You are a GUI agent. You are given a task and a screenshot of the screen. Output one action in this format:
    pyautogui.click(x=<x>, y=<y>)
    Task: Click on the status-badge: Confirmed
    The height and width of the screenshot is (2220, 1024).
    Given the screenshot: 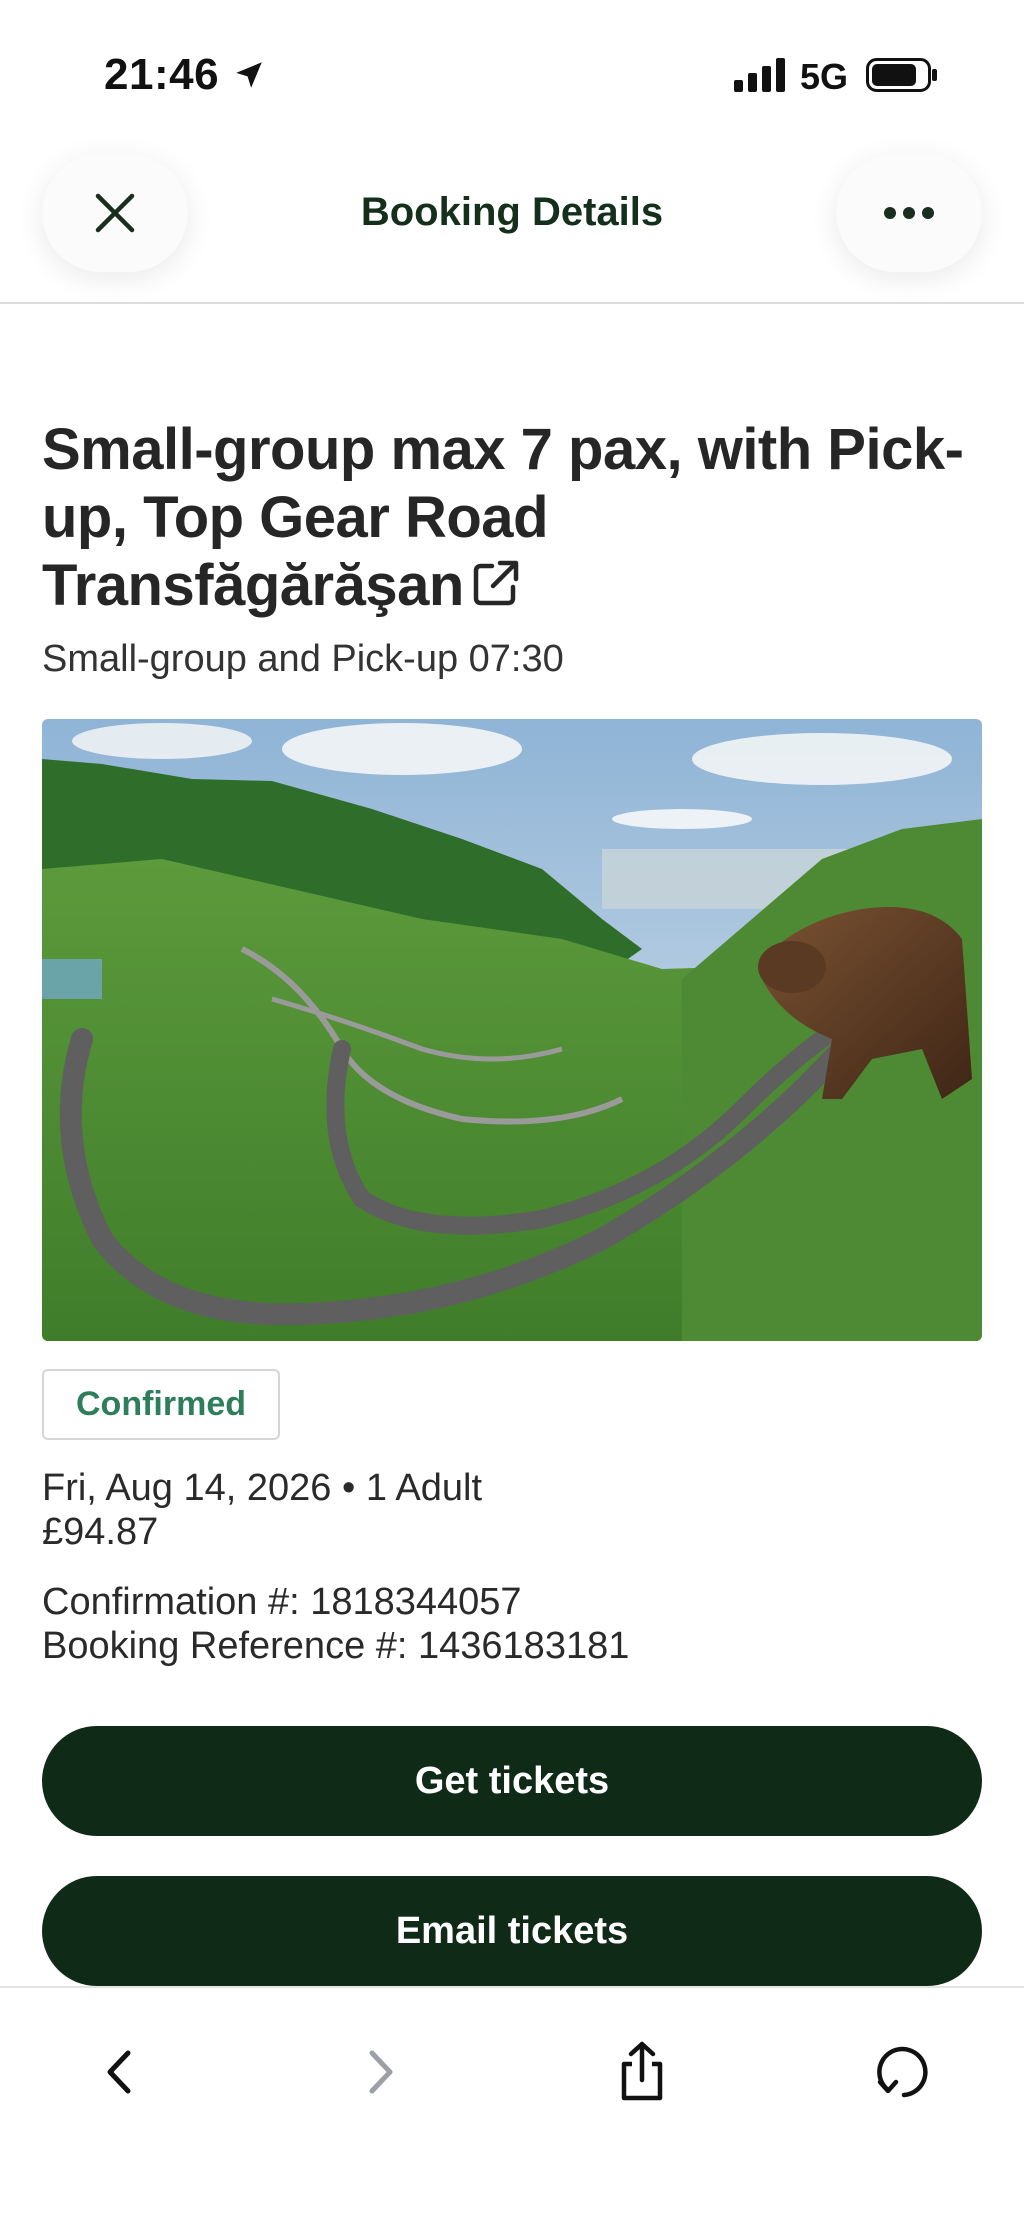 What is the action you would take?
    pyautogui.click(x=161, y=1404)
    